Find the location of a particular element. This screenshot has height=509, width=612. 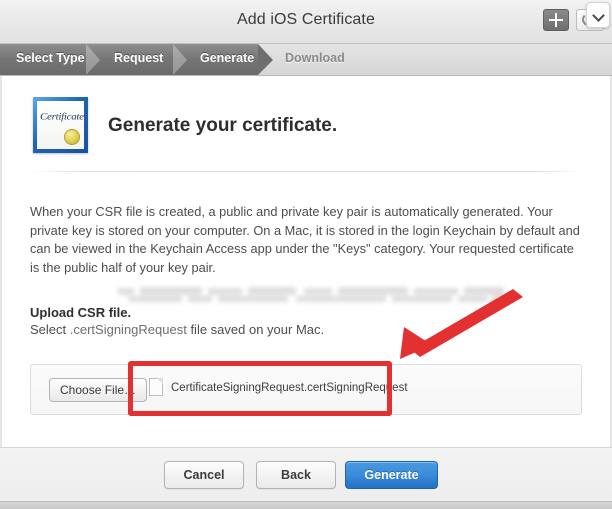

back-button: Back is located at coordinates (296, 475).